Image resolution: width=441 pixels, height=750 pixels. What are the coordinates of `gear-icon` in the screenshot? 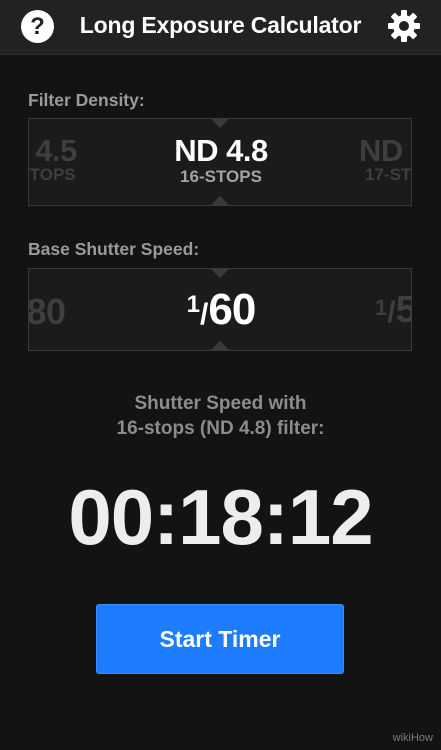 It's located at (404, 26).